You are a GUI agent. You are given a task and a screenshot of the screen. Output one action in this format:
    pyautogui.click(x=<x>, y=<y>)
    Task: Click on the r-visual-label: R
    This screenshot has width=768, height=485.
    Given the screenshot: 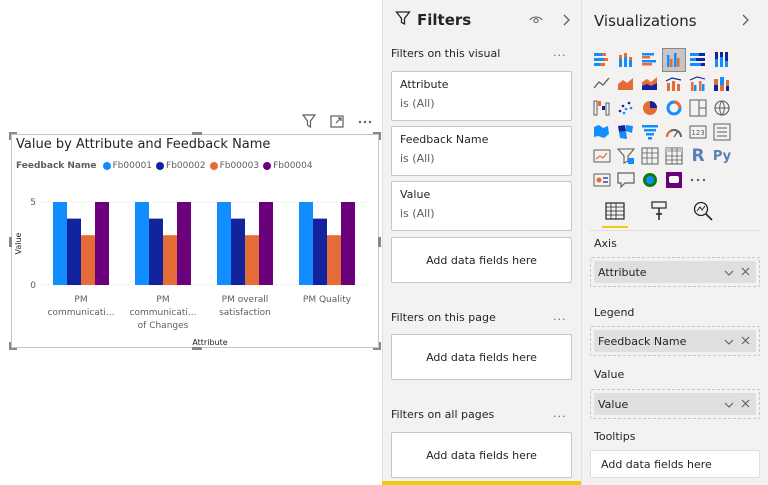 What is the action you would take?
    pyautogui.click(x=698, y=156)
    